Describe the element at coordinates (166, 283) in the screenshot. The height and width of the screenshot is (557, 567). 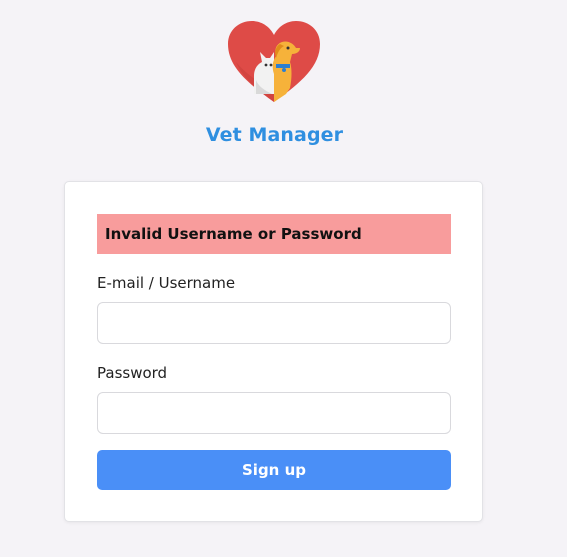
I see `username-label: E-mail / Username` at that location.